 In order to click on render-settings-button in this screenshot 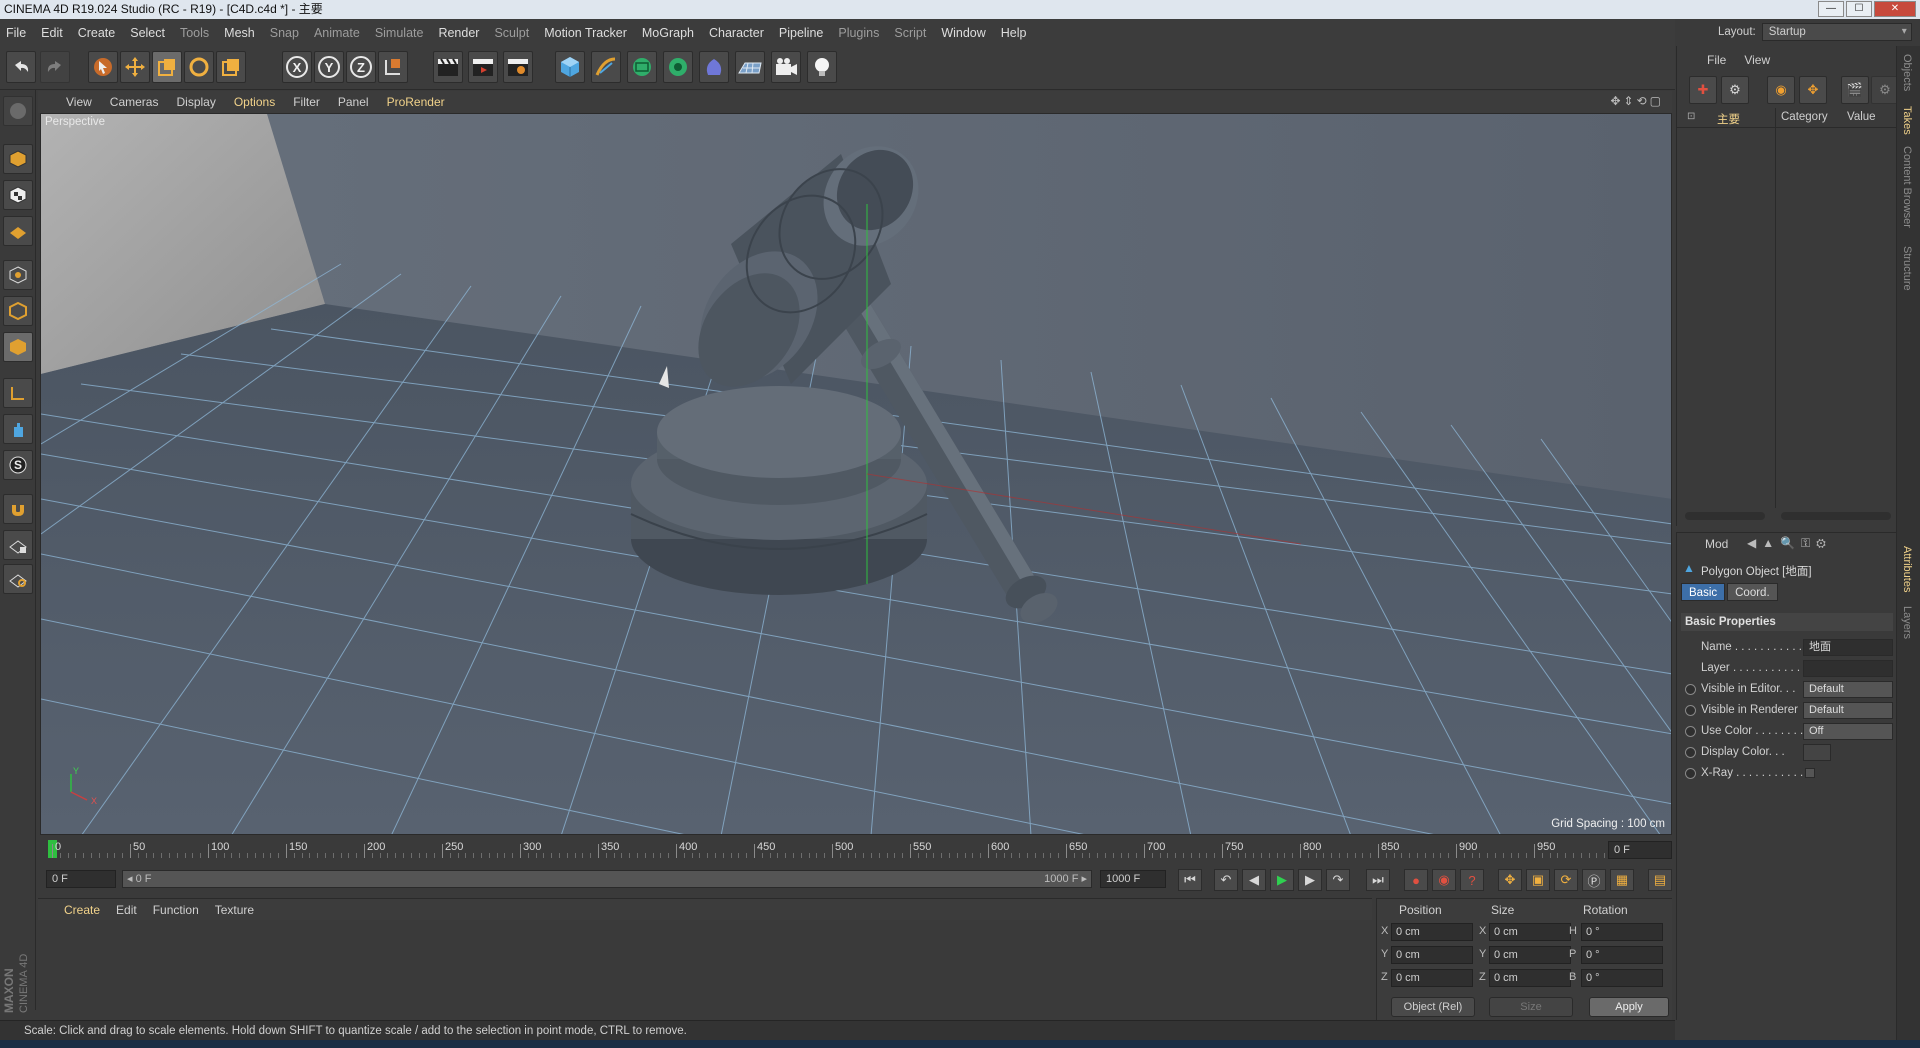, I will do `click(518, 67)`.